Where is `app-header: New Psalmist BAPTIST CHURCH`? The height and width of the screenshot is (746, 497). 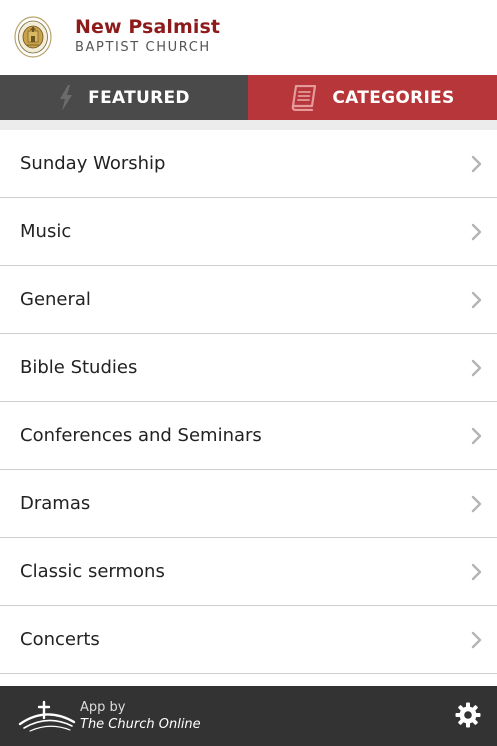
app-header: New Psalmist BAPTIST CHURCH is located at coordinates (248, 37).